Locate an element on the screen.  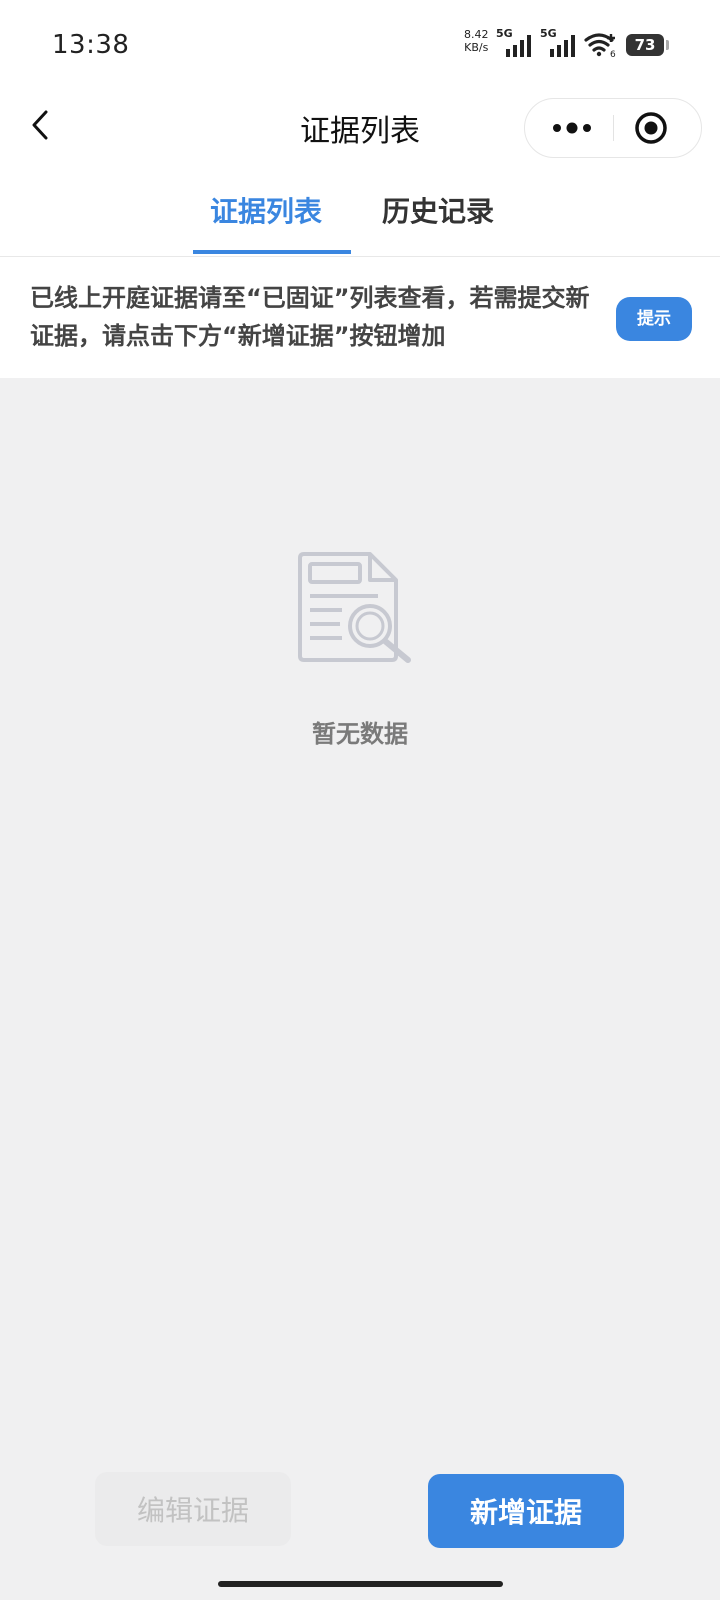
battery-indicator: 73 is located at coordinates (647, 45).